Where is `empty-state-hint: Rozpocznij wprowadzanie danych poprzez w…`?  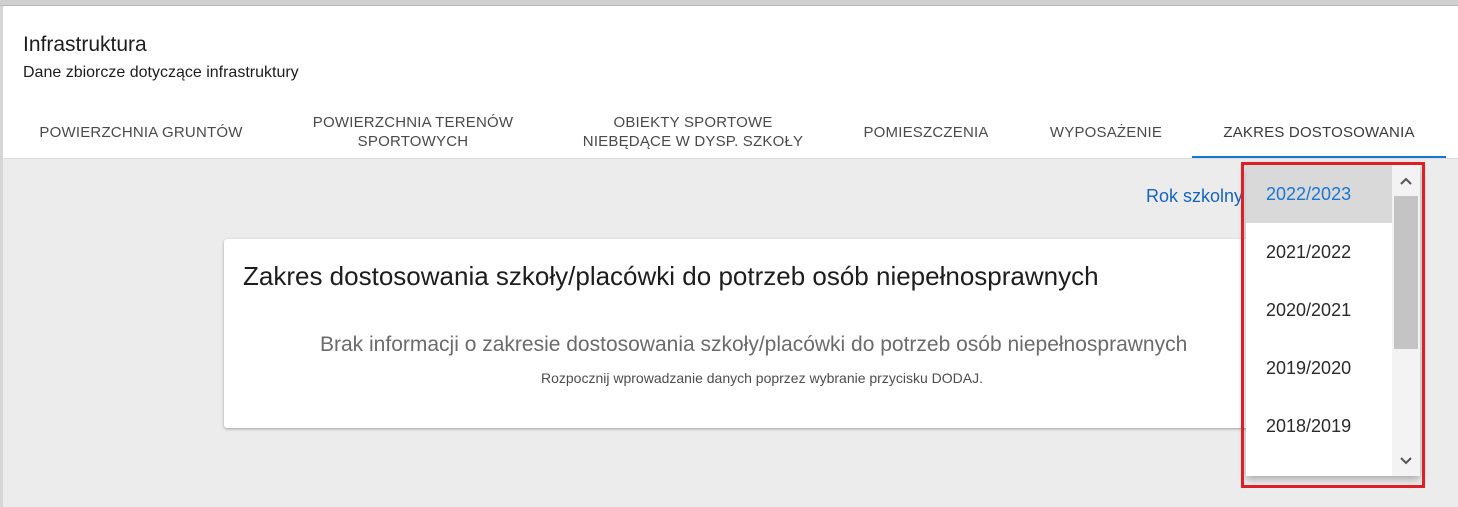 empty-state-hint: Rozpocznij wprowadzanie danych poprzez w… is located at coordinates (762, 378).